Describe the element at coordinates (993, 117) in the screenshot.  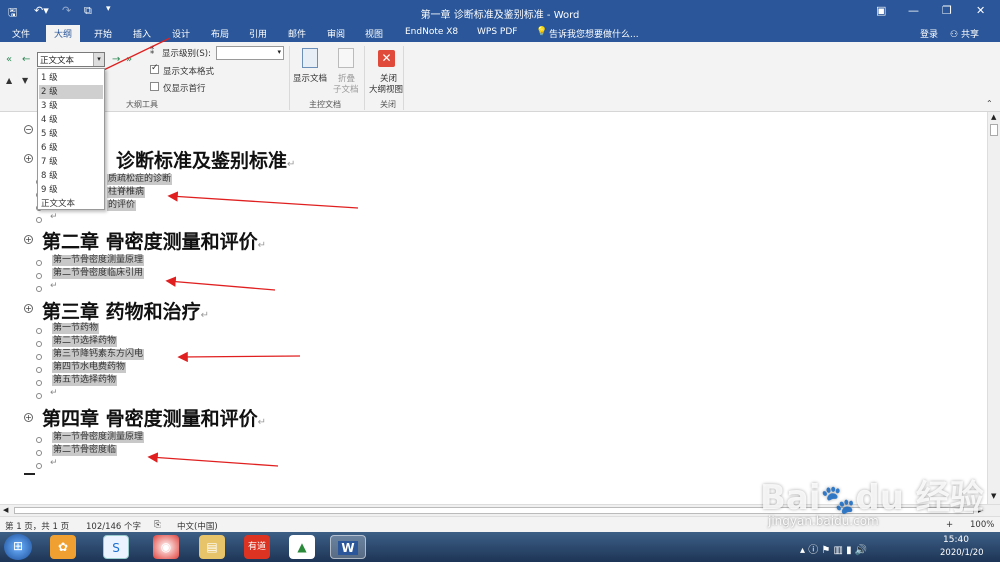
I see `scroll-up-icon: ▲` at that location.